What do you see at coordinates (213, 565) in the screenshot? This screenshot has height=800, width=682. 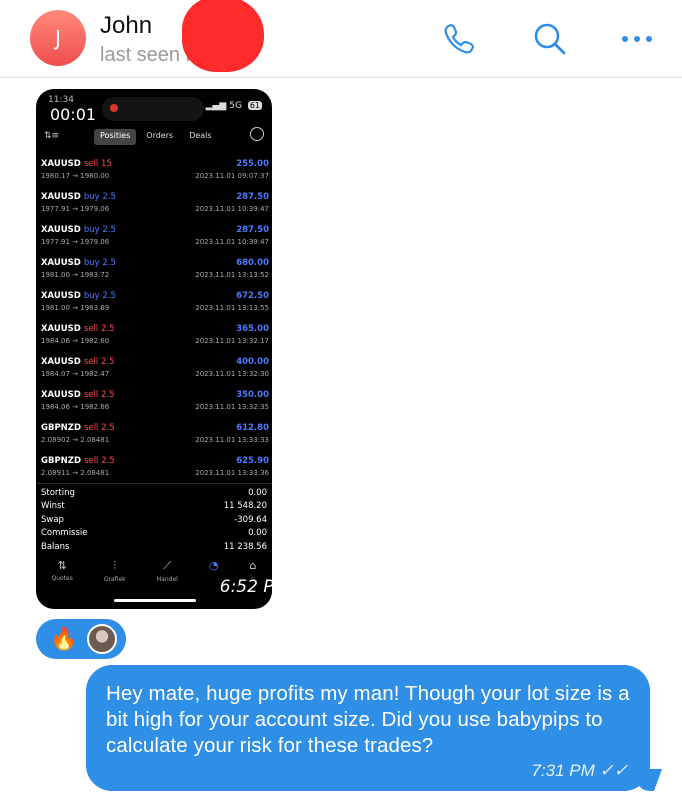 I see `history-icon: ◔` at bounding box center [213, 565].